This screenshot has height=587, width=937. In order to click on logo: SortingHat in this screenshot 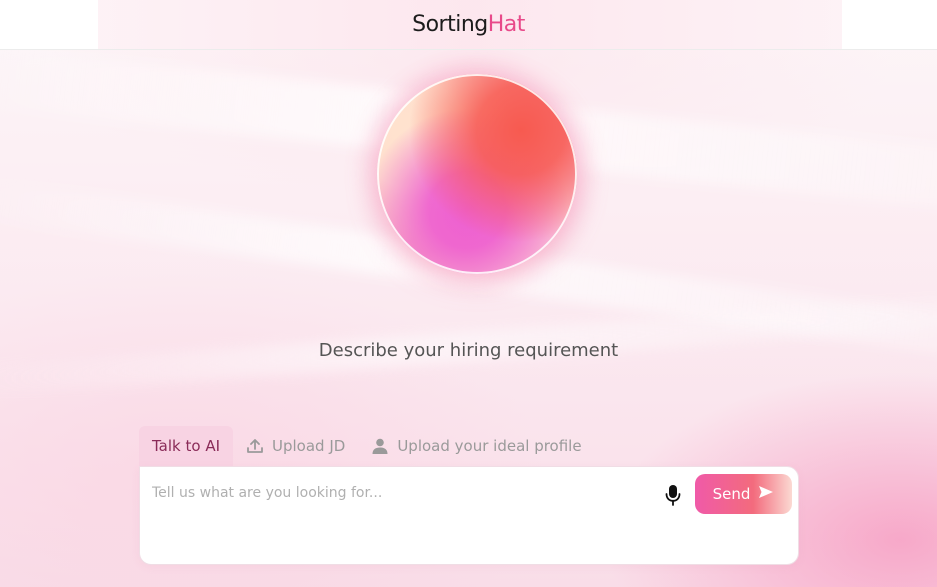, I will do `click(468, 24)`.